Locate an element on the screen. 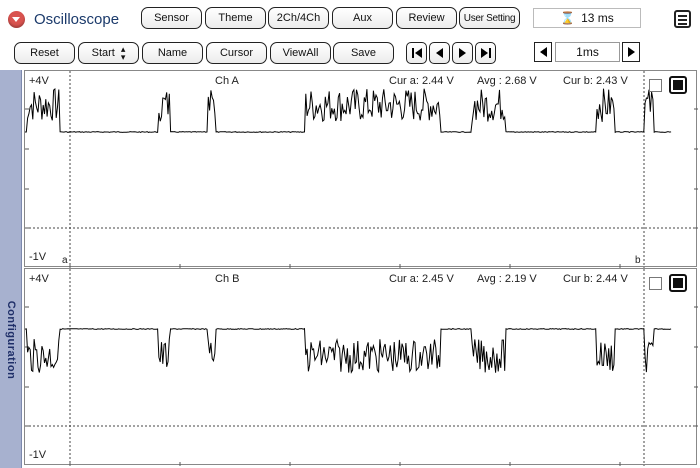 This screenshot has height=468, width=700. updown-icon: ▴ ▾ is located at coordinates (123, 53).